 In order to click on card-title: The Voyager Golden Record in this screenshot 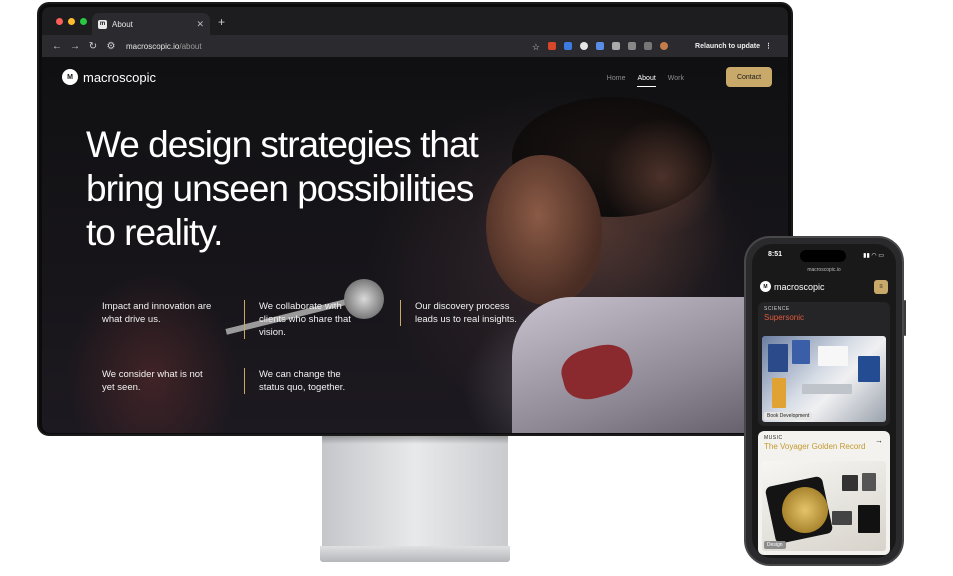, I will do `click(815, 446)`.